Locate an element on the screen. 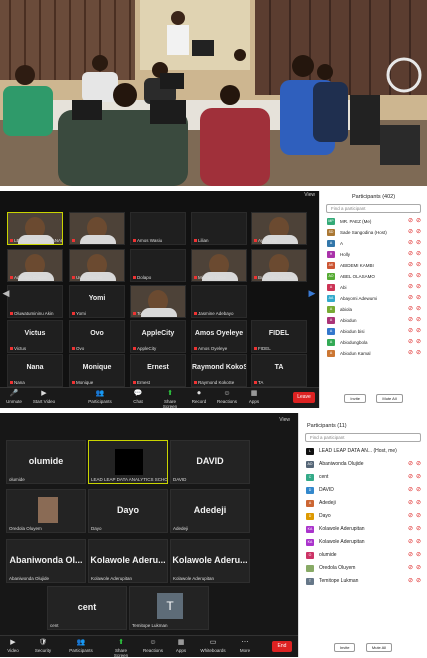 The image size is (427, 658). start-video-button: ▶ Start Video is located at coordinates (44, 397).